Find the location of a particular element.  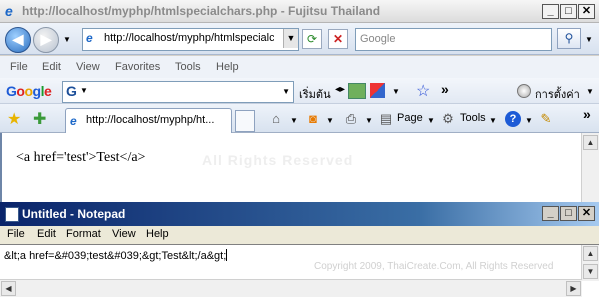

history-dropdown-icon: ▼ is located at coordinates (67, 39).